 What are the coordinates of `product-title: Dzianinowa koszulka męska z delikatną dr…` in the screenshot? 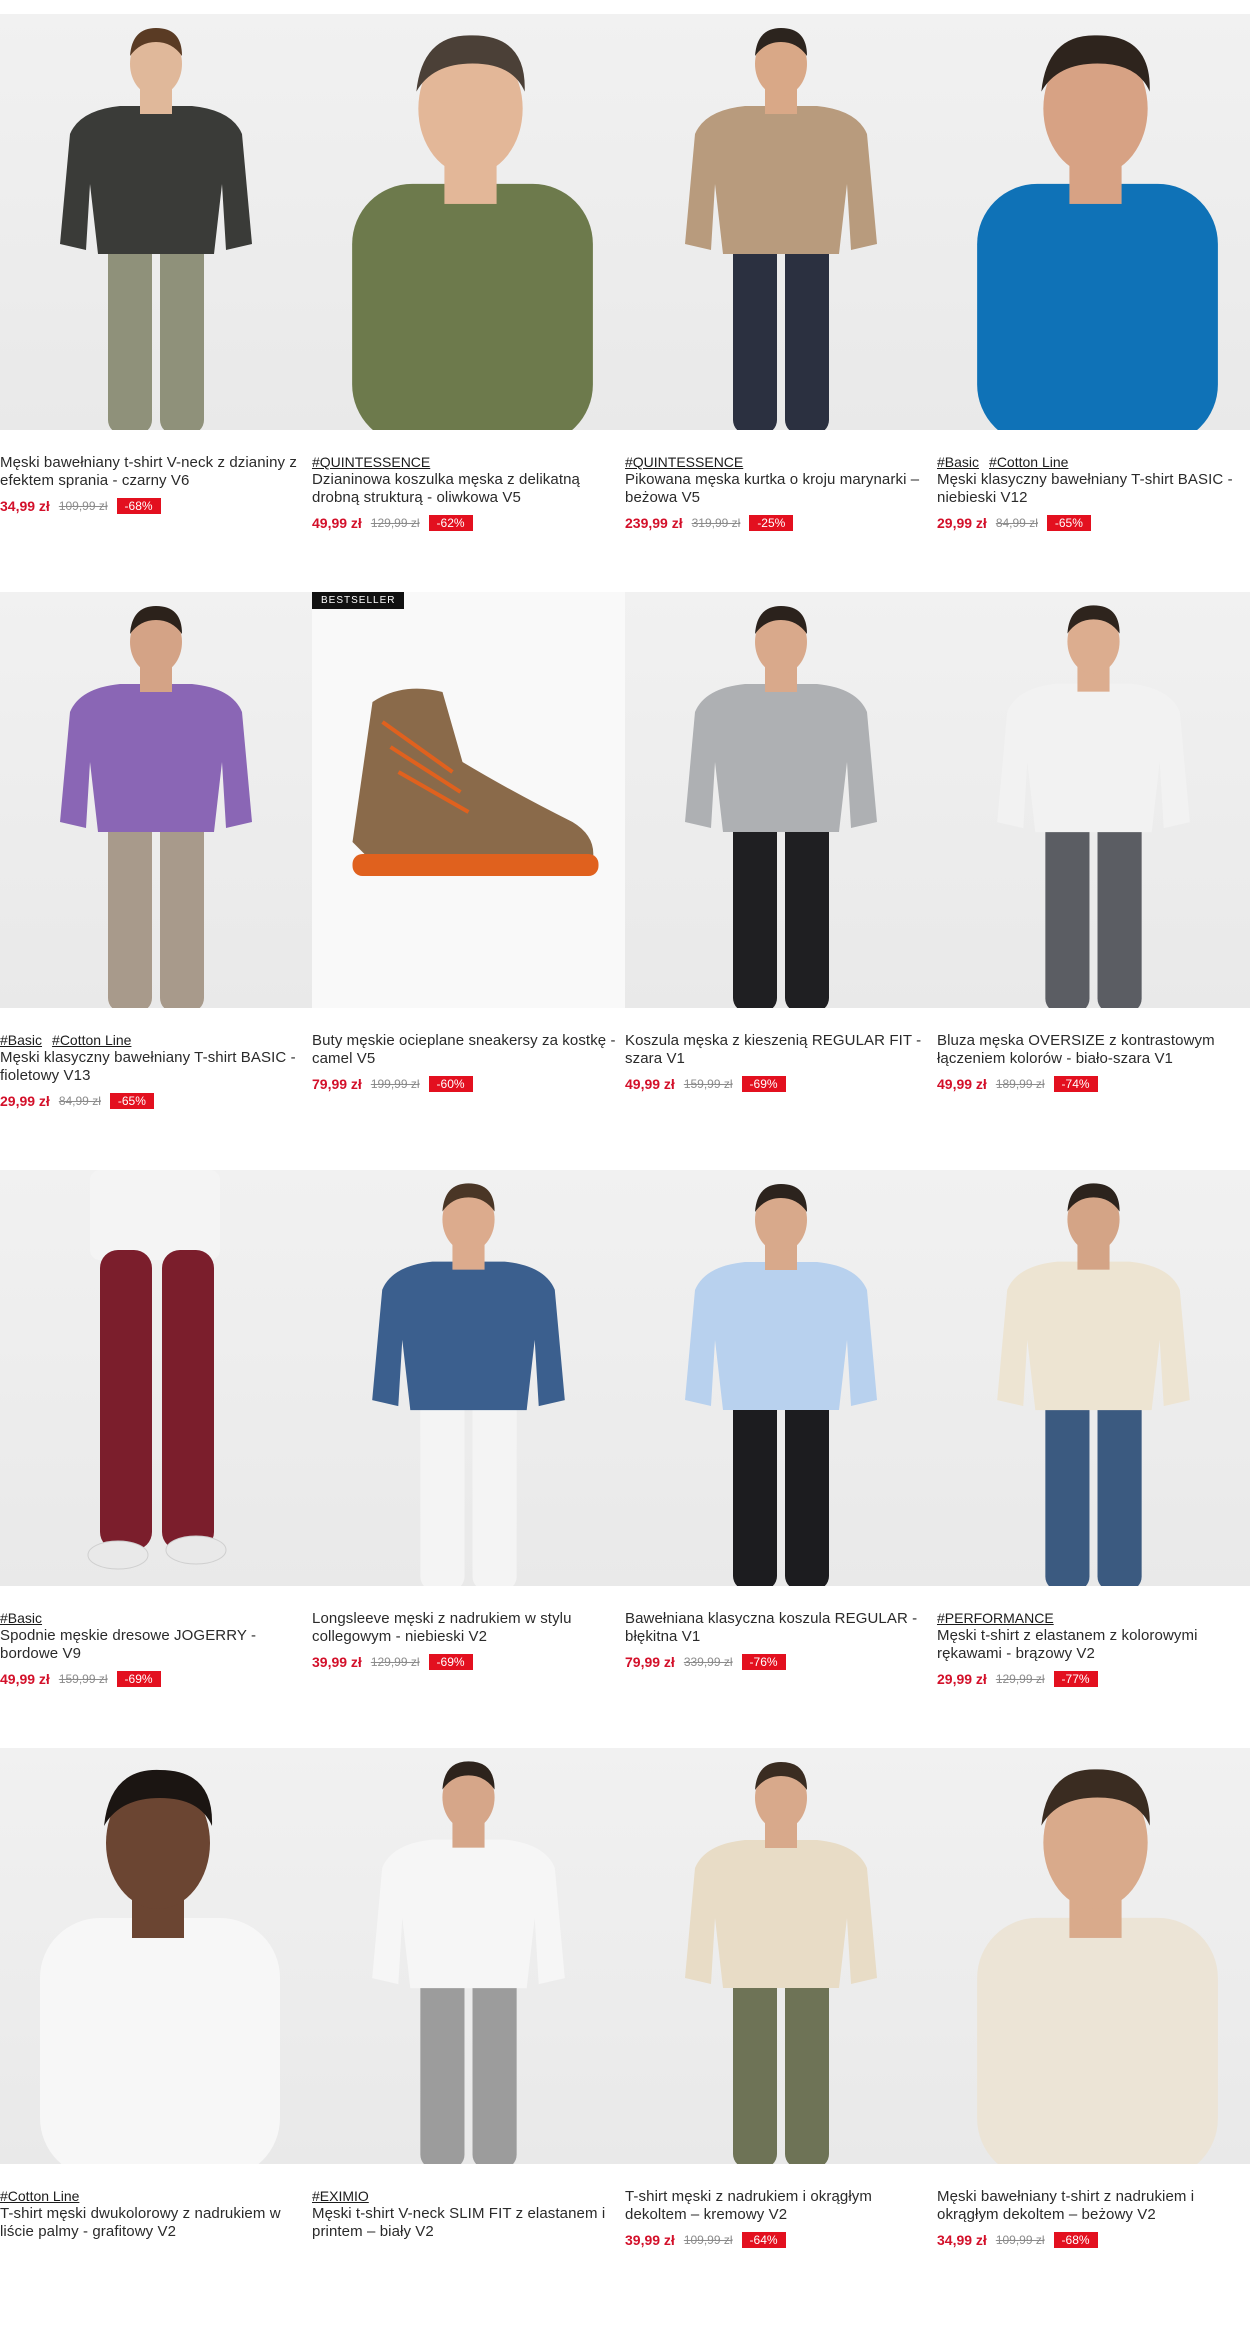 It's located at (466, 489).